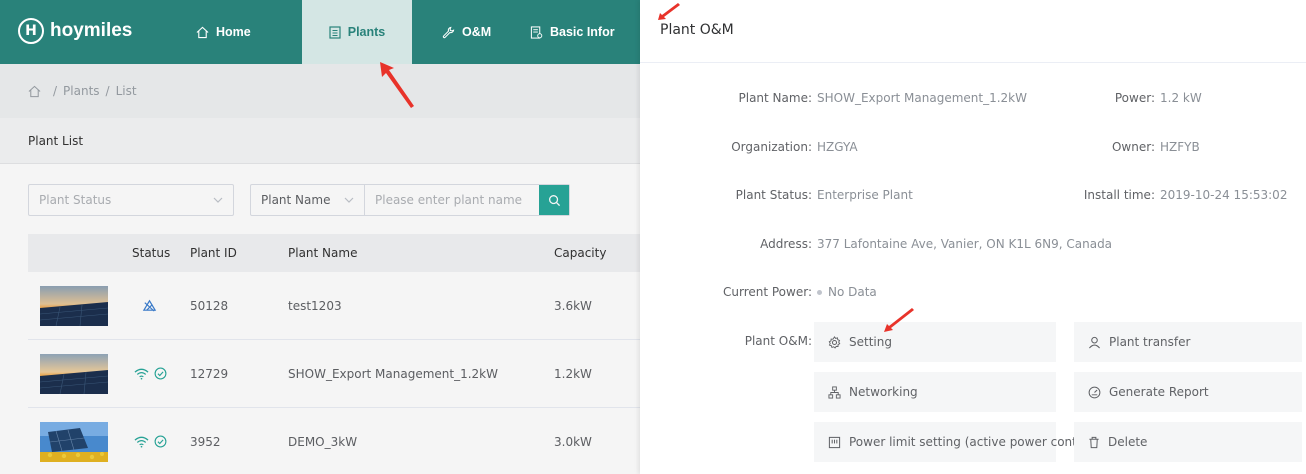 The image size is (1306, 474). I want to click on plant-id: 3952, so click(205, 441).